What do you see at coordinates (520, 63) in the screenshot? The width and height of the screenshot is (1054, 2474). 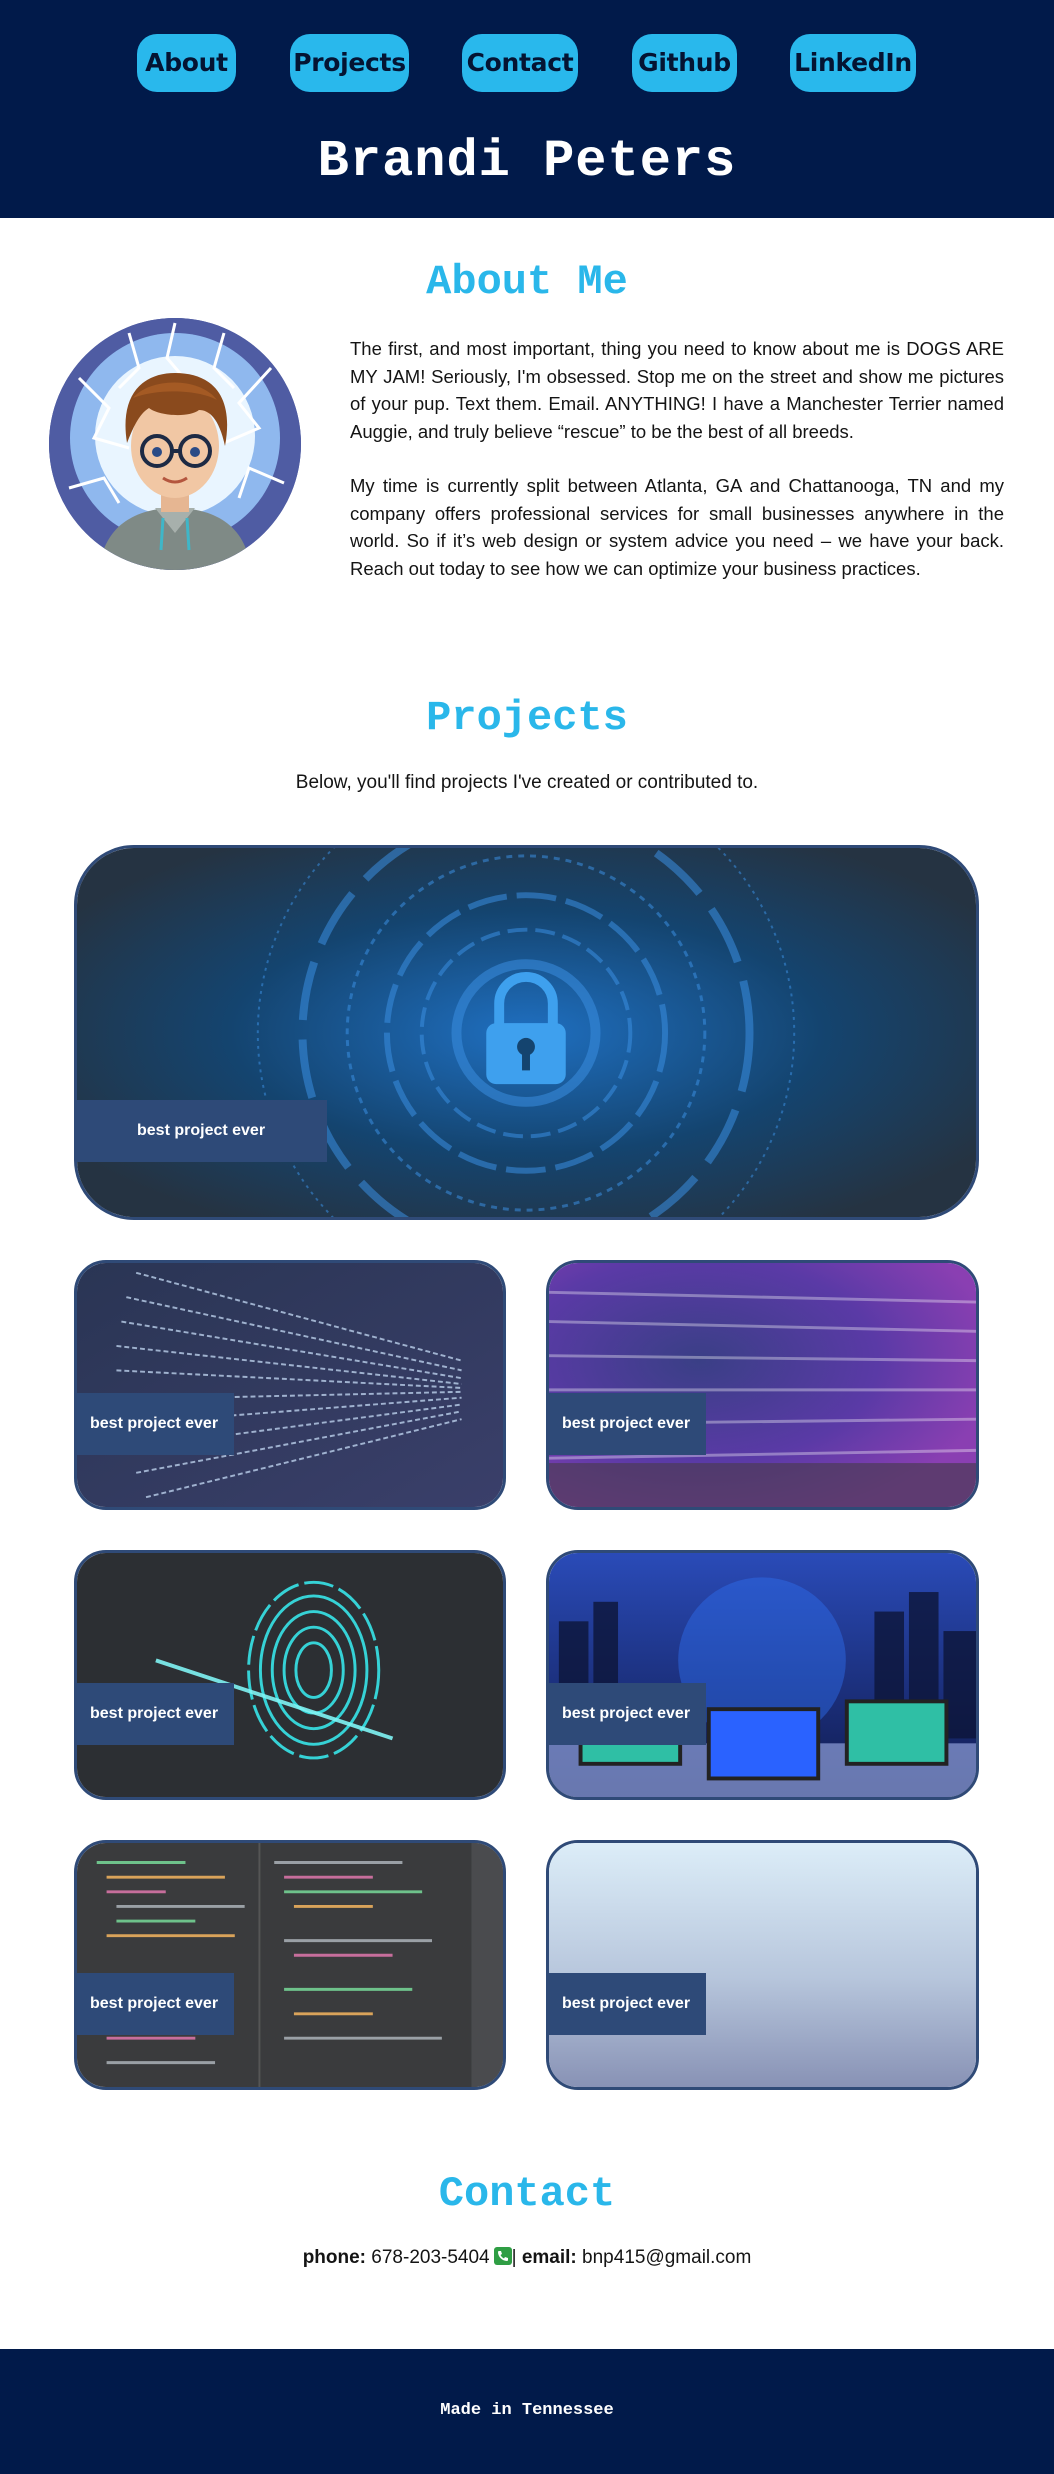 I see `nav-contact-button: Contact` at bounding box center [520, 63].